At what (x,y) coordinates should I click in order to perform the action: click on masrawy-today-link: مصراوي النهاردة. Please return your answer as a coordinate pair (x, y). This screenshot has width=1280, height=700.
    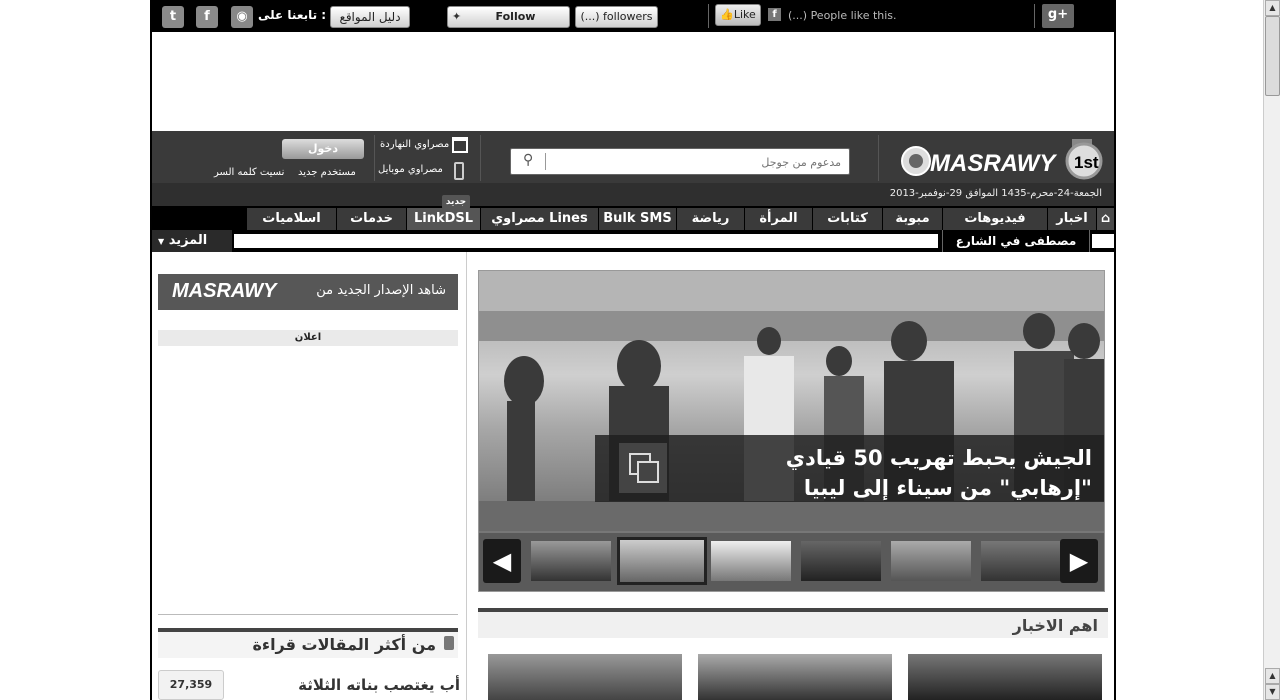
    Looking at the image, I should click on (414, 144).